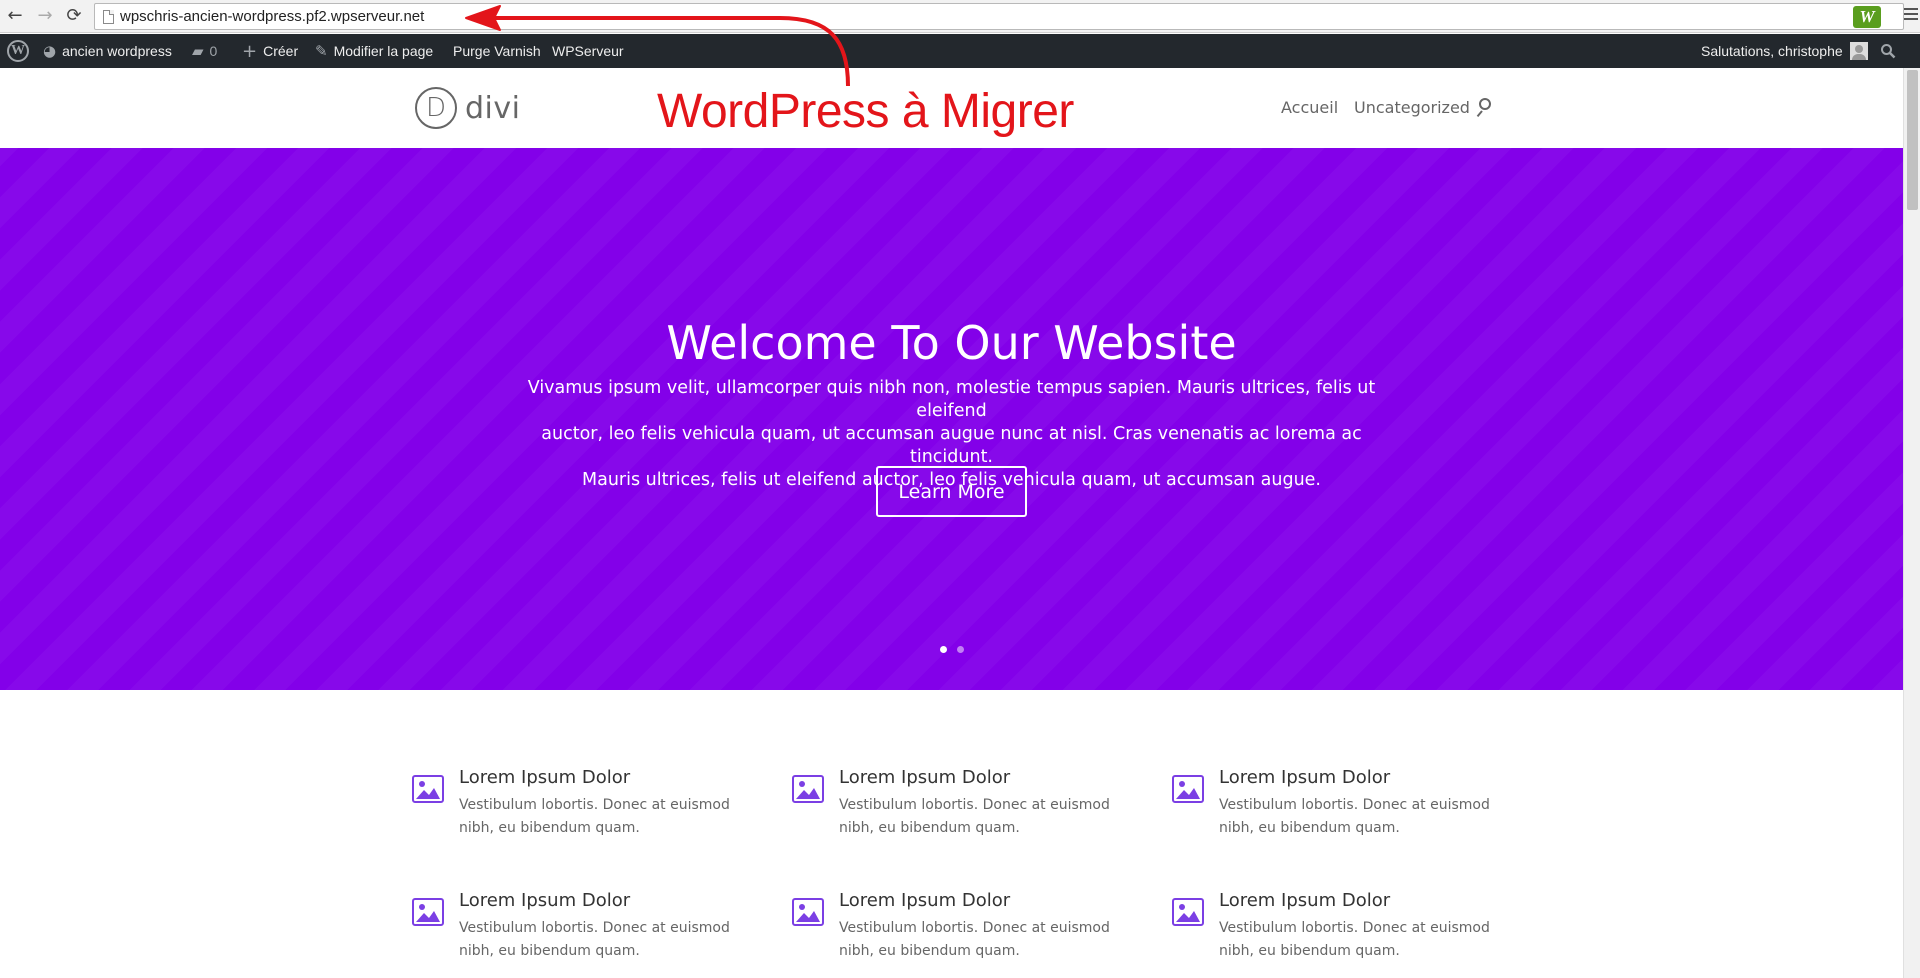 This screenshot has width=1920, height=978. I want to click on purge-varnish-menu: Purge Varnish, so click(497, 51).